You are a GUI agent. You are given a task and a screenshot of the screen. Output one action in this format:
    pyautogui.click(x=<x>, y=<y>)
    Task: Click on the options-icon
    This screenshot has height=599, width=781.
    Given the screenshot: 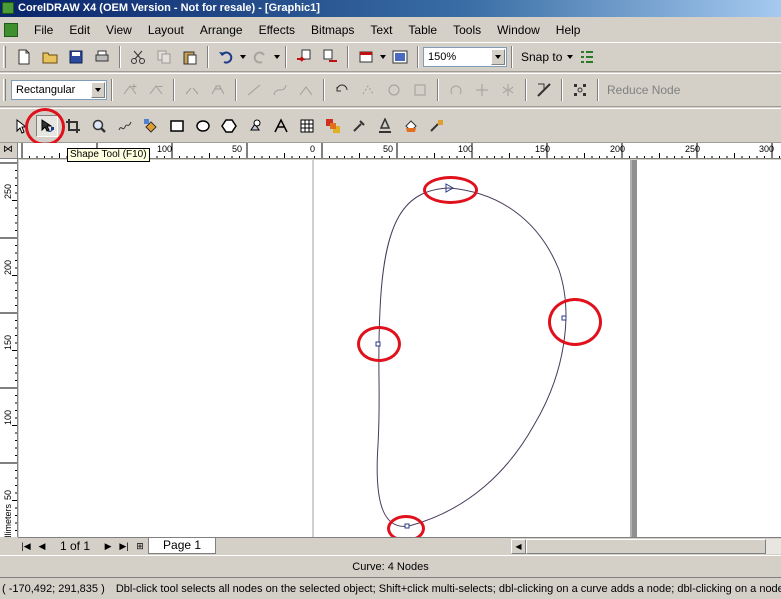 What is the action you would take?
    pyautogui.click(x=587, y=57)
    